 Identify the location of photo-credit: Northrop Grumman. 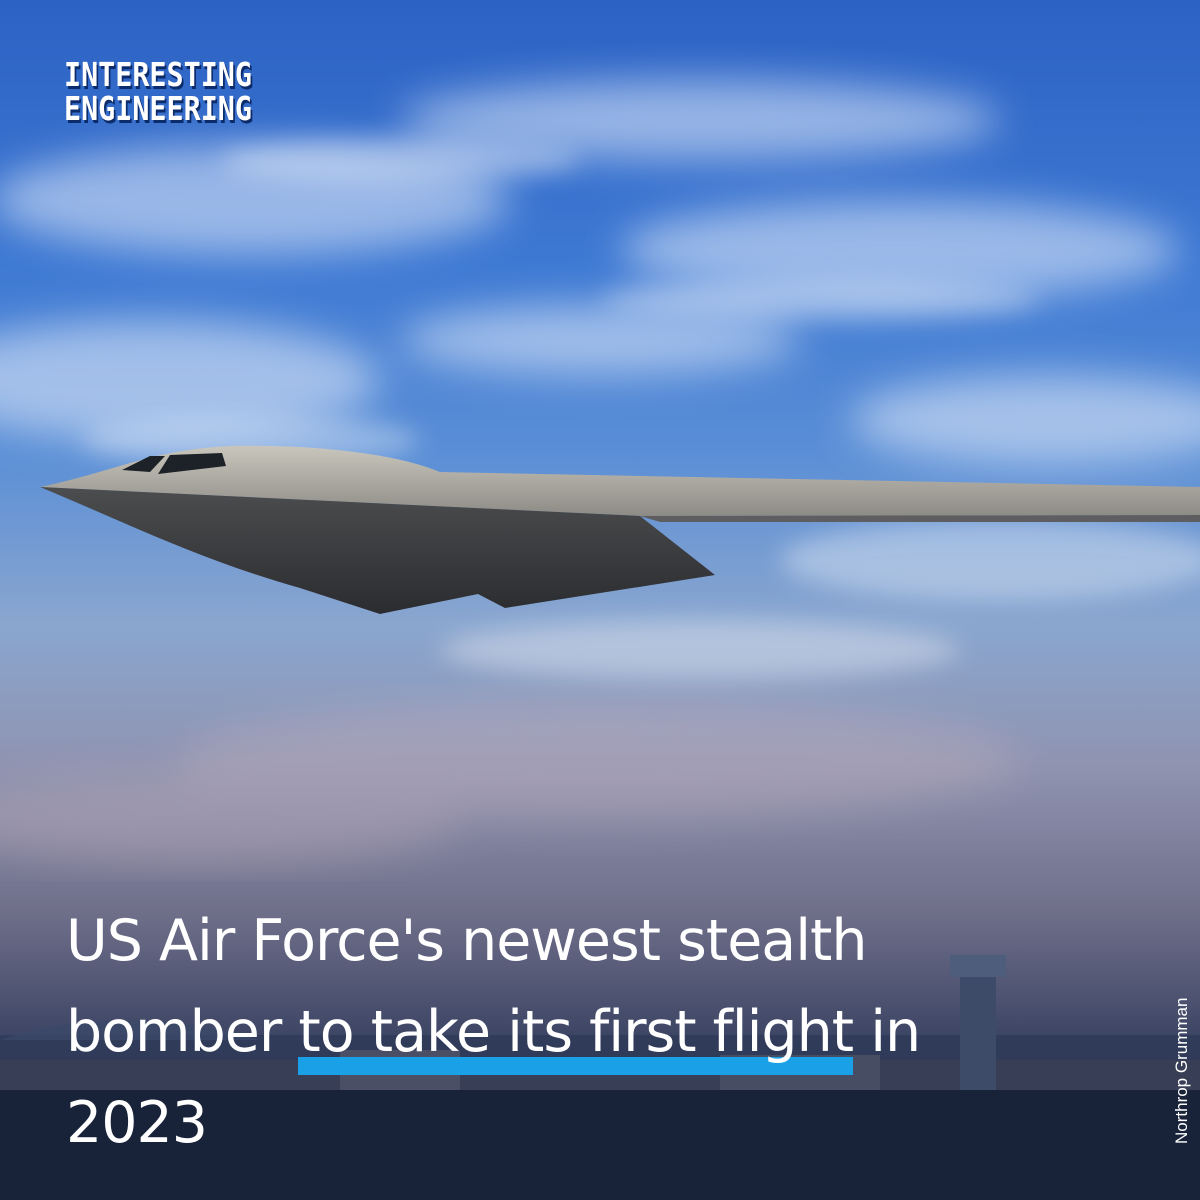
(1181, 1070).